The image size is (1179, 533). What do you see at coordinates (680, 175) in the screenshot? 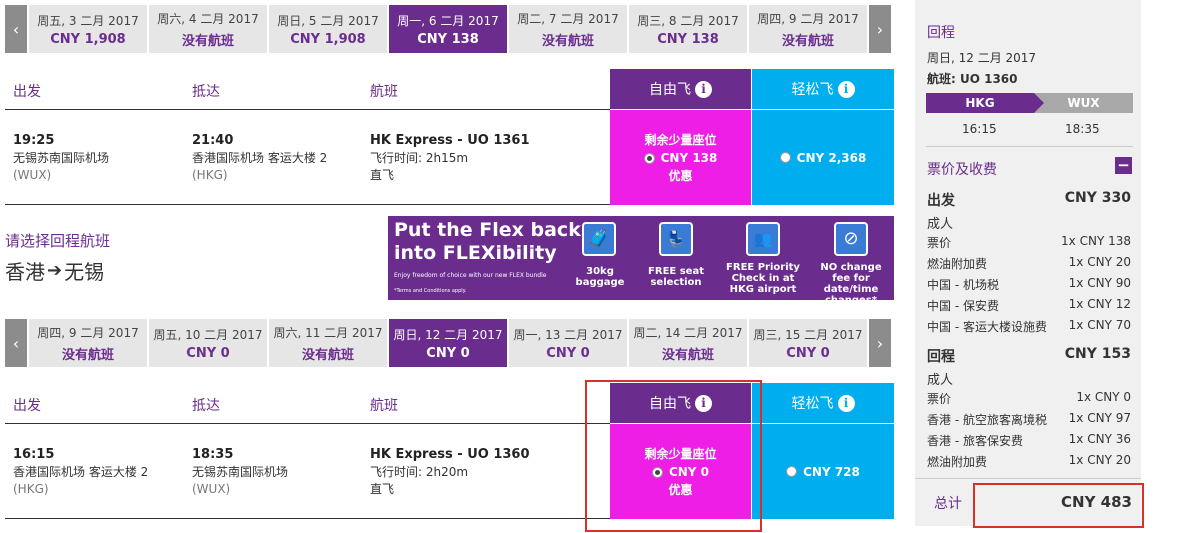
I see `outbound-fare-tag: 优惠` at bounding box center [680, 175].